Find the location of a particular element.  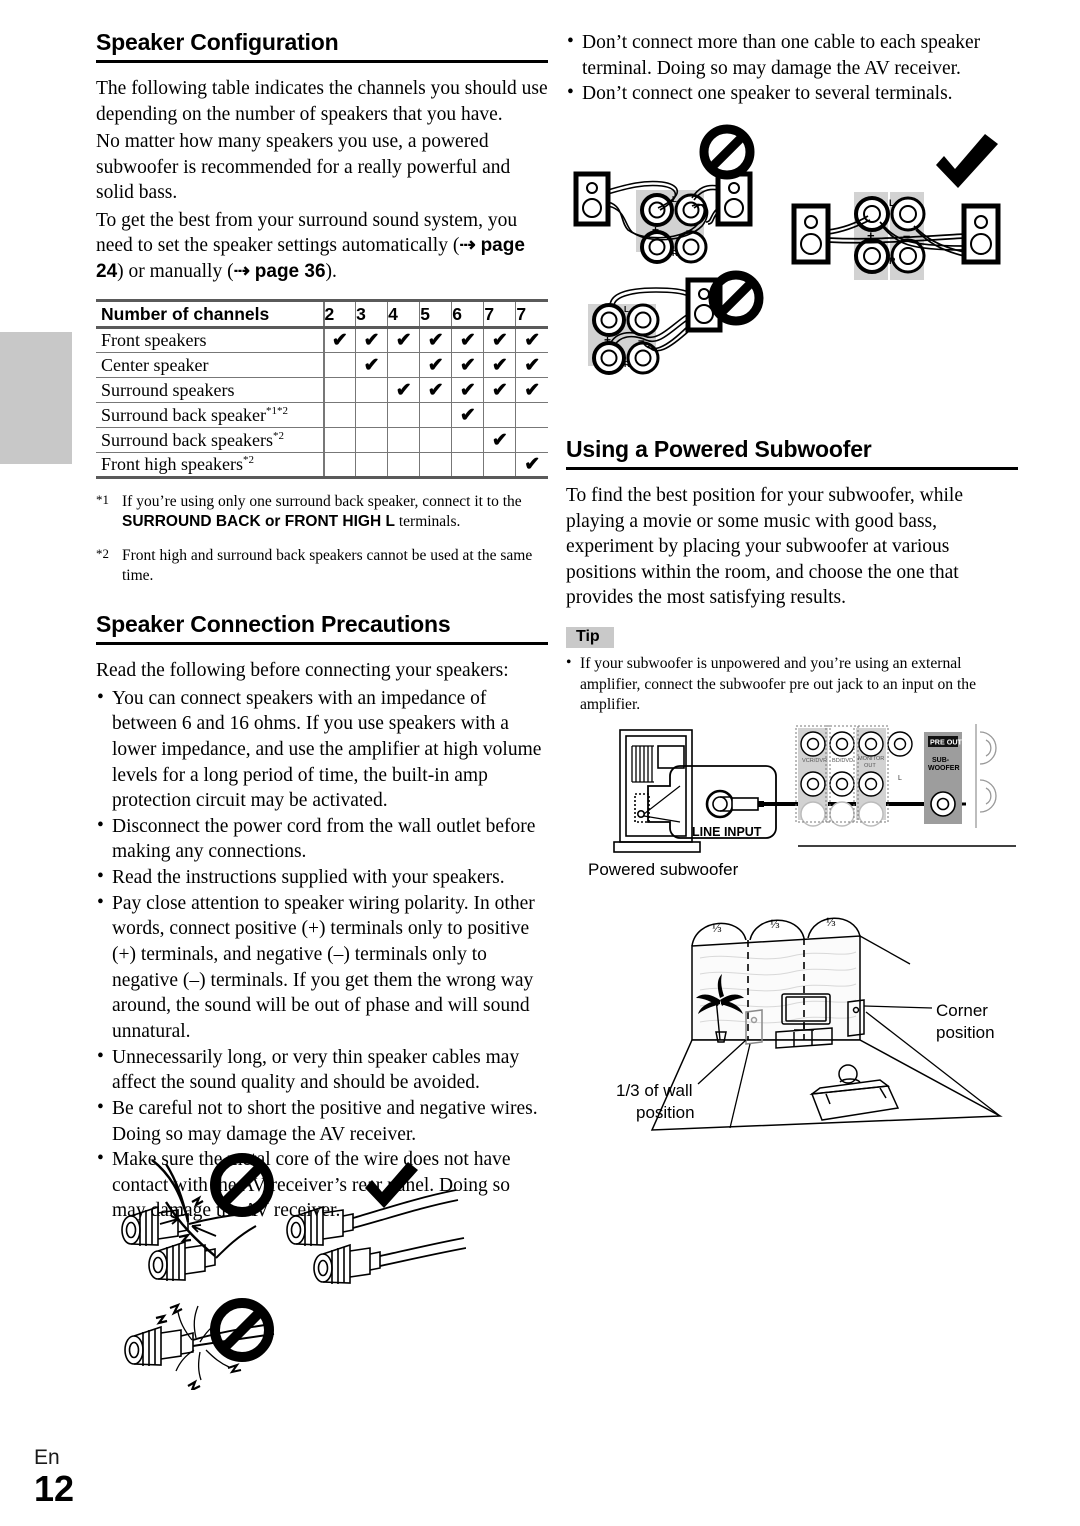

line-input-label: LINE INPUT is located at coordinates (727, 832).